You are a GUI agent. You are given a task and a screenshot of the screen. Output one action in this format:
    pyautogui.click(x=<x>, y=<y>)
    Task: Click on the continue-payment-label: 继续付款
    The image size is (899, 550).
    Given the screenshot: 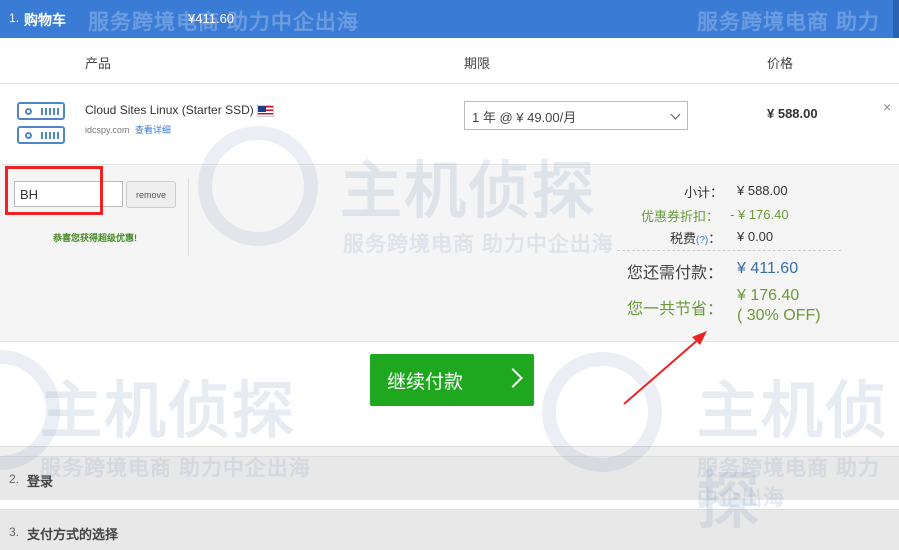 What is the action you would take?
    pyautogui.click(x=425, y=382)
    